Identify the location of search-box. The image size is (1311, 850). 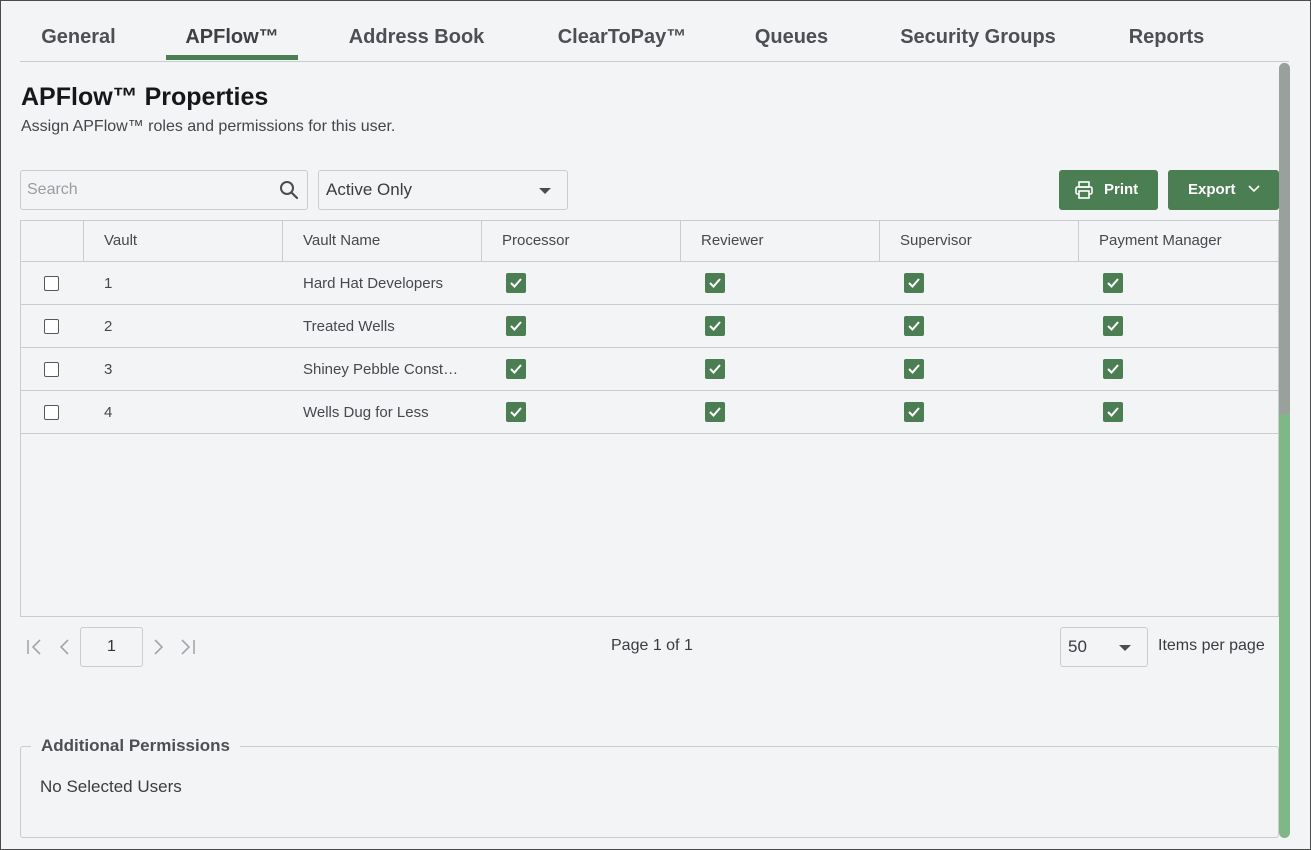
(164, 190).